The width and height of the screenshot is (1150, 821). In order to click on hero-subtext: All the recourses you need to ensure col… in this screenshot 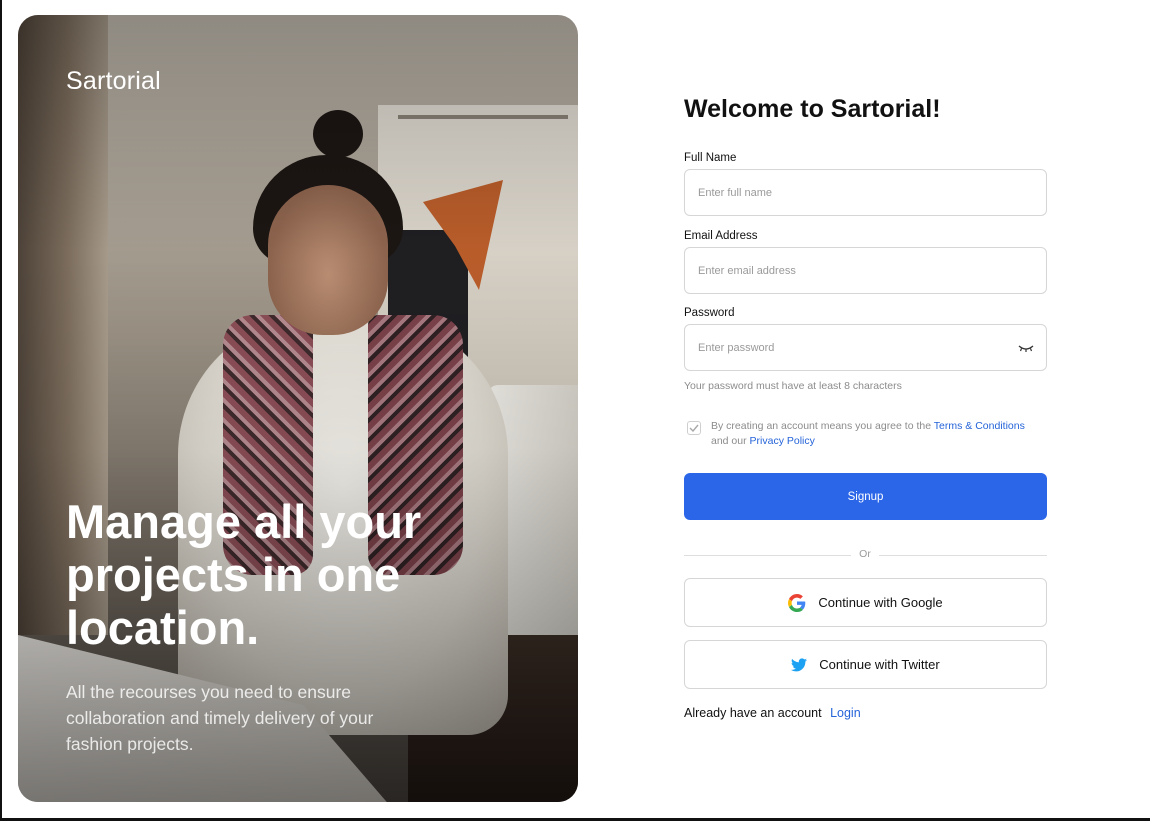, I will do `click(220, 718)`.